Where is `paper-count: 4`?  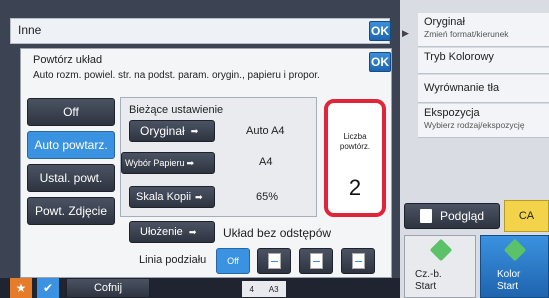
paper-count: 4 is located at coordinates (251, 289).